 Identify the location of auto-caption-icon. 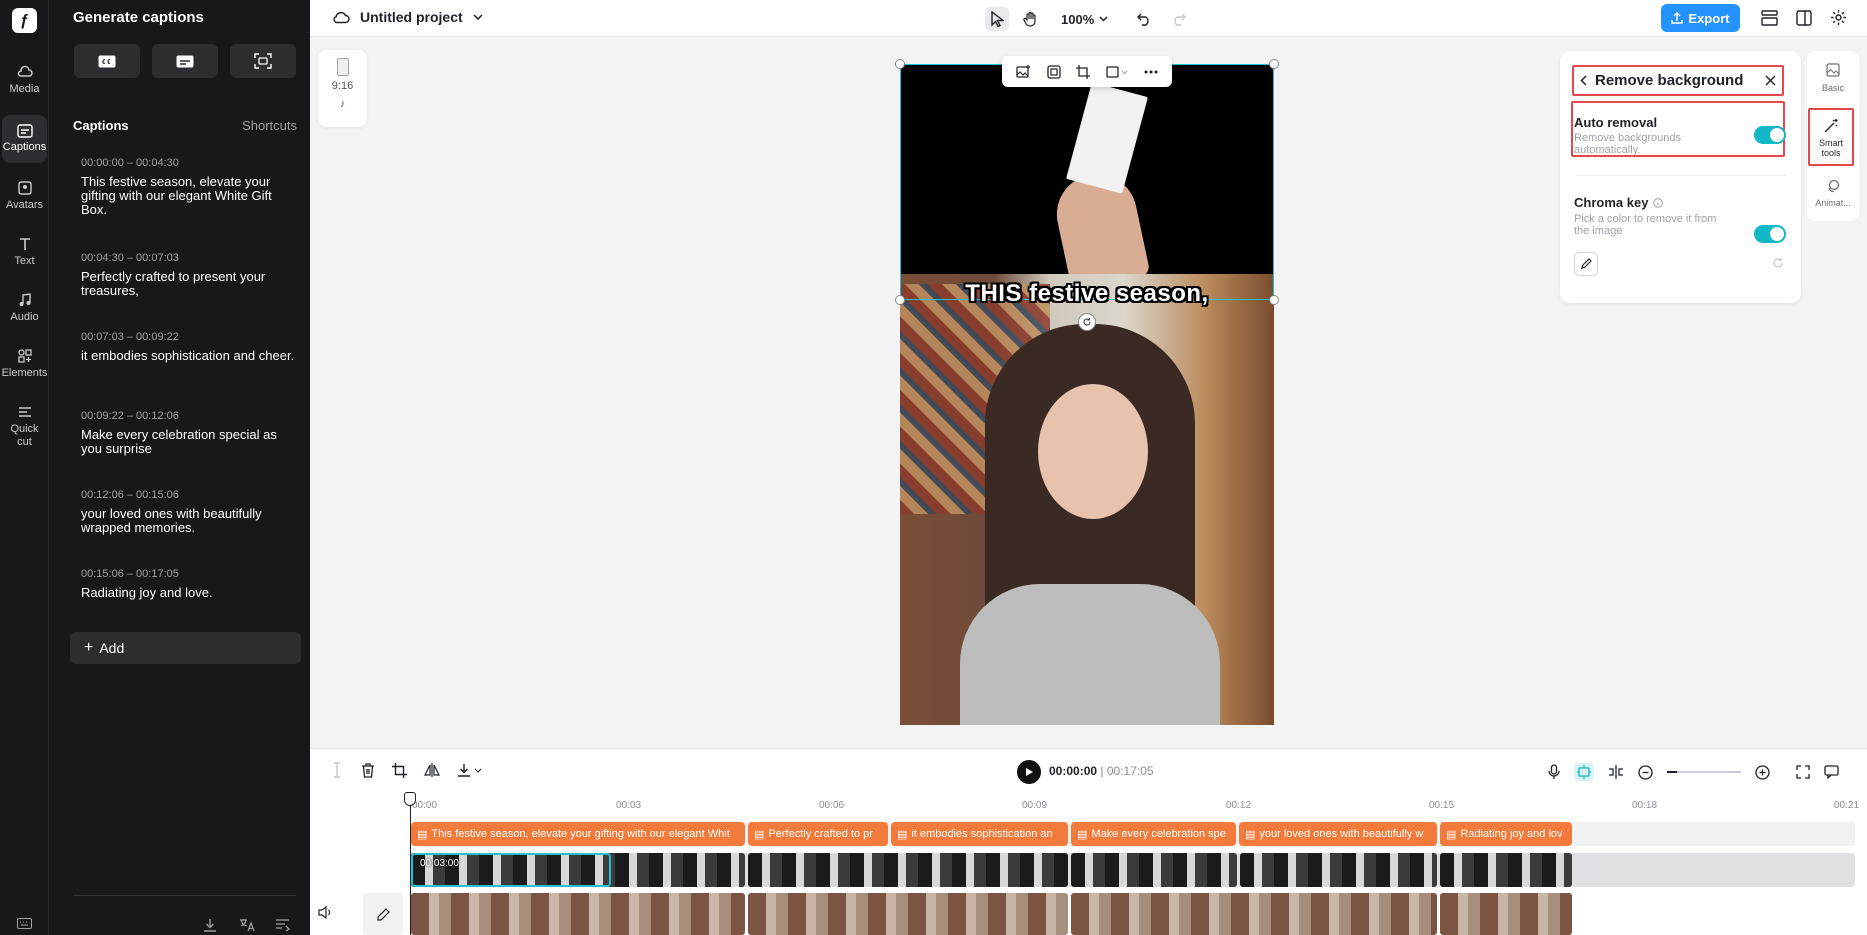
(263, 61).